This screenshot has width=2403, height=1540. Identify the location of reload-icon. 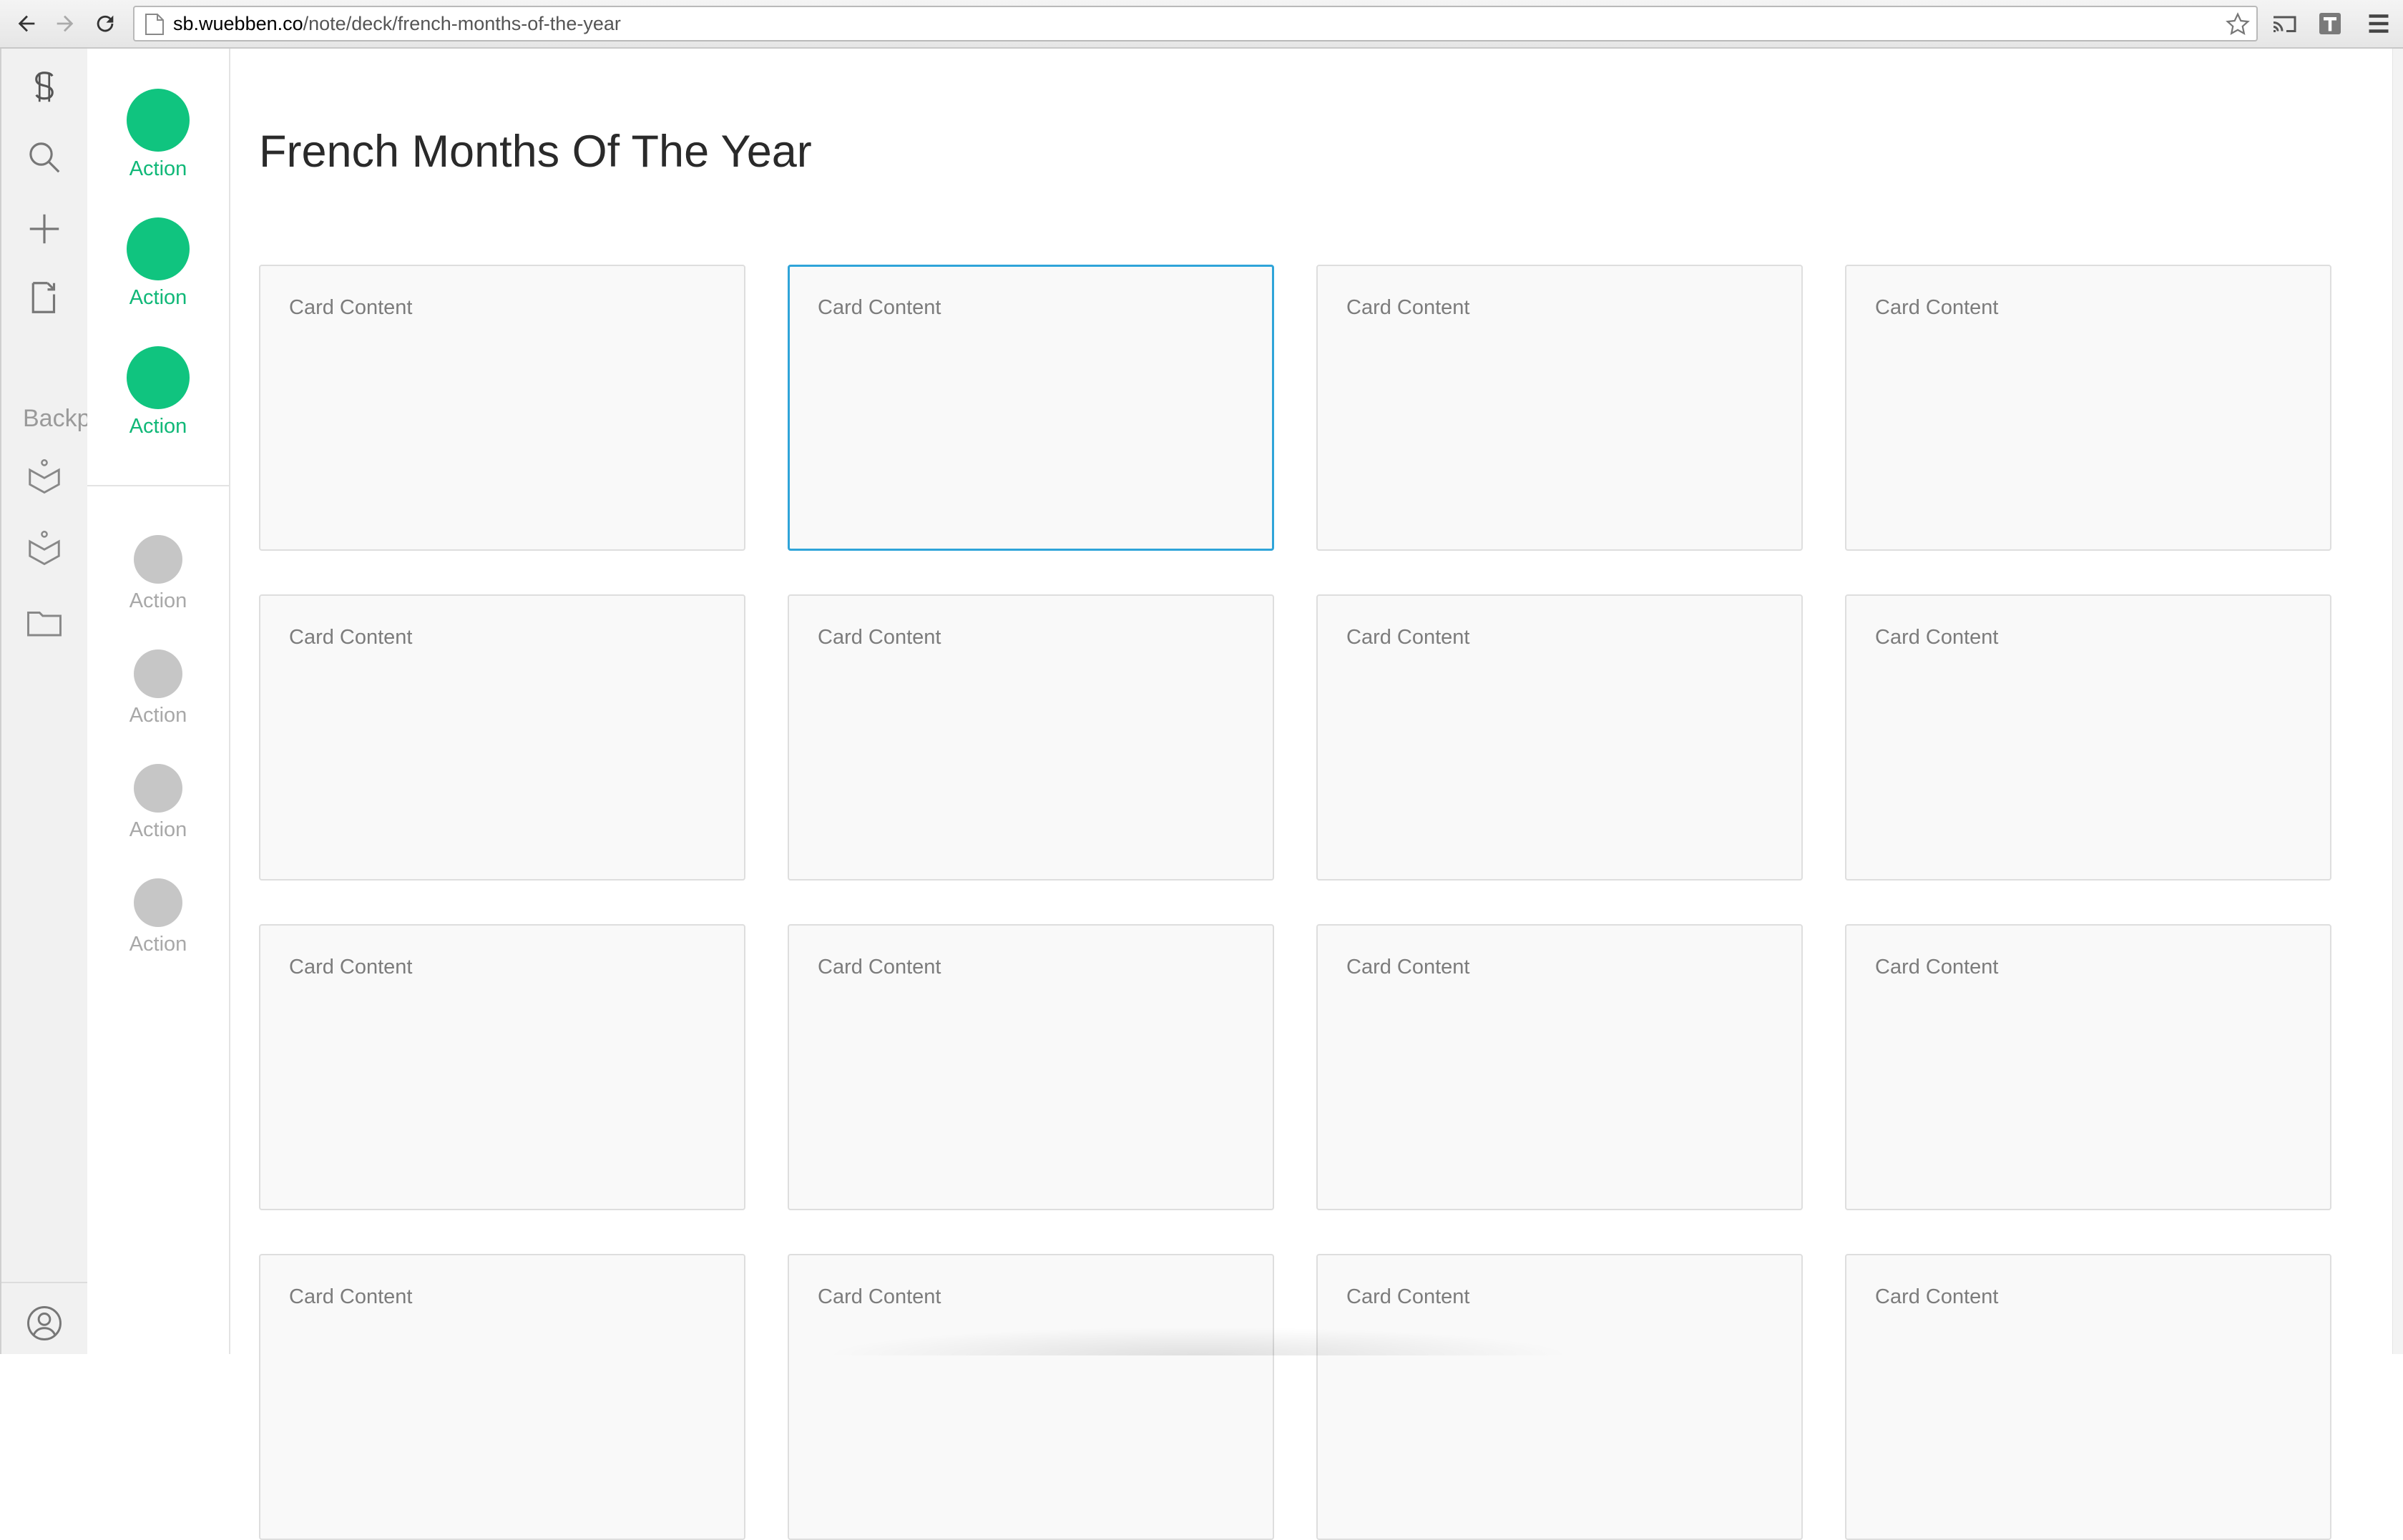
(105, 23).